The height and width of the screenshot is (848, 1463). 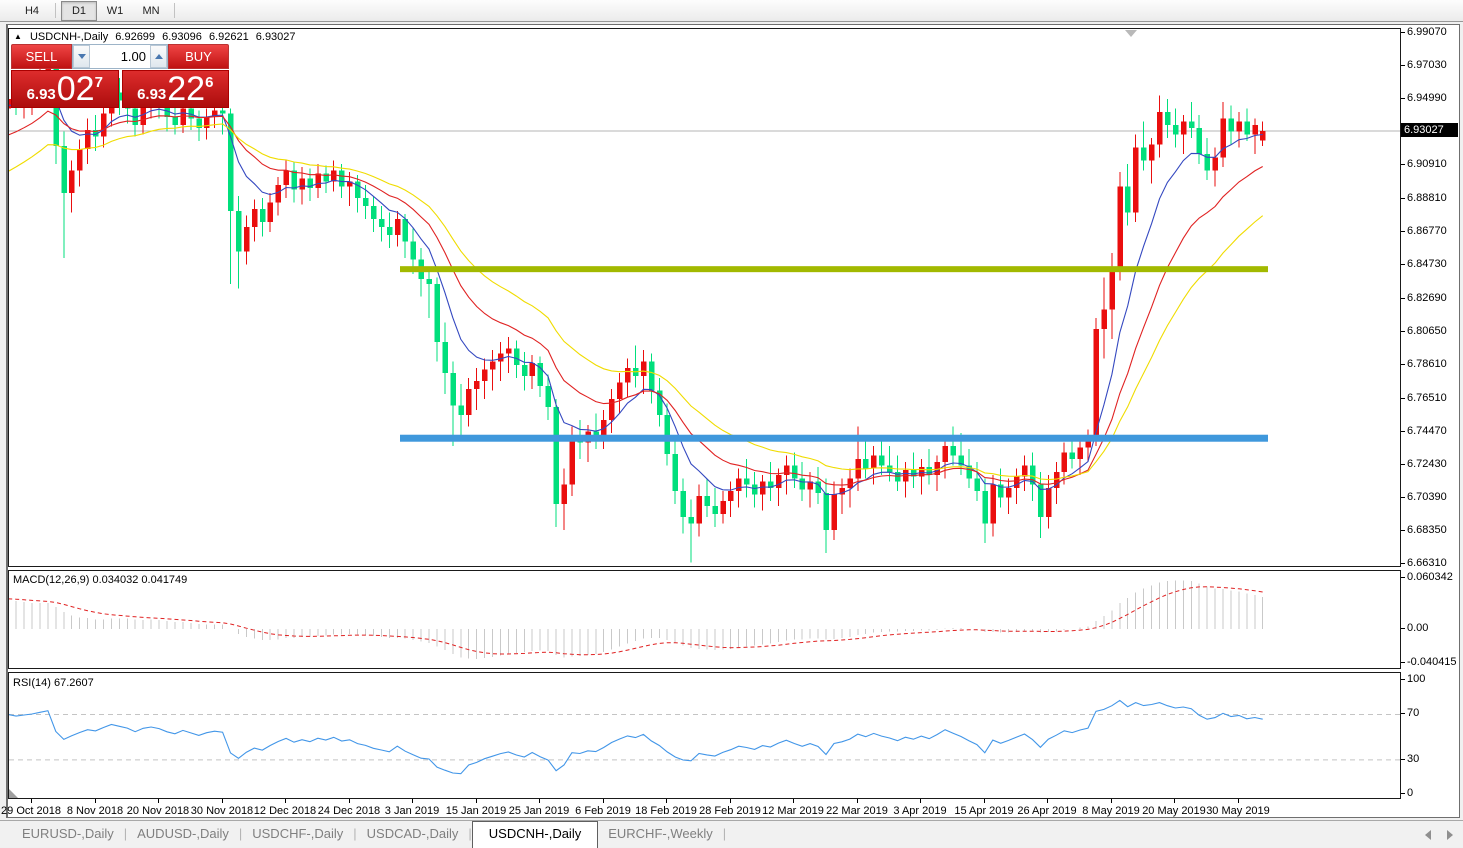 I want to click on macd-histogram, so click(x=639, y=619).